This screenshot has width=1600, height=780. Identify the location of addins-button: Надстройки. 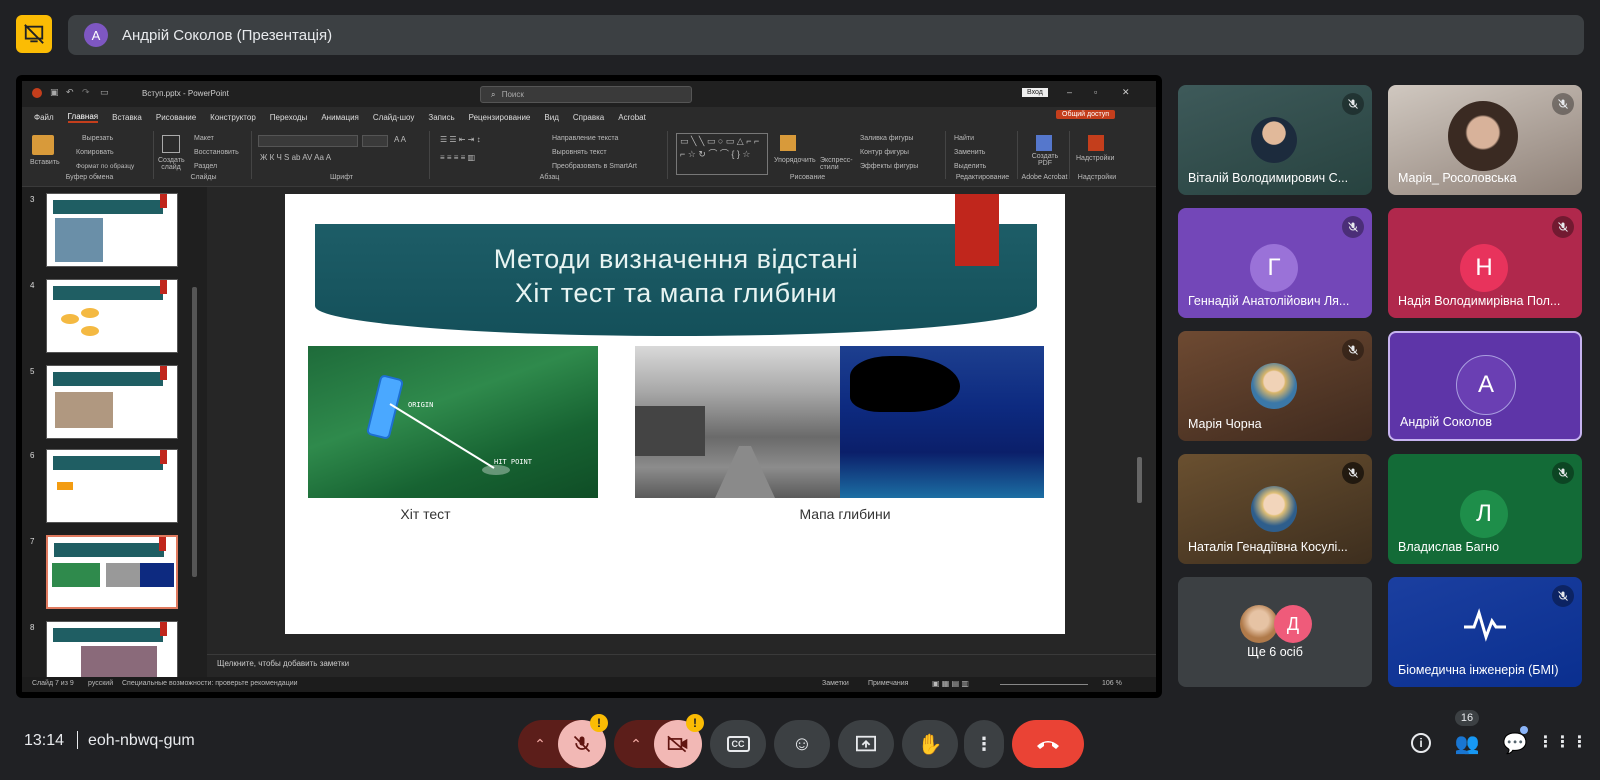
(1095, 158).